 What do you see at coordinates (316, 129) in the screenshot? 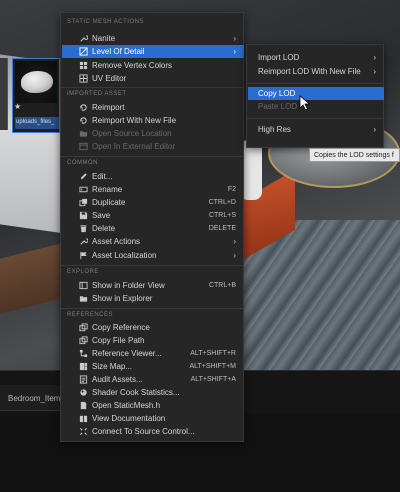
I see `submenu-item-high-res: High Res ›` at bounding box center [316, 129].